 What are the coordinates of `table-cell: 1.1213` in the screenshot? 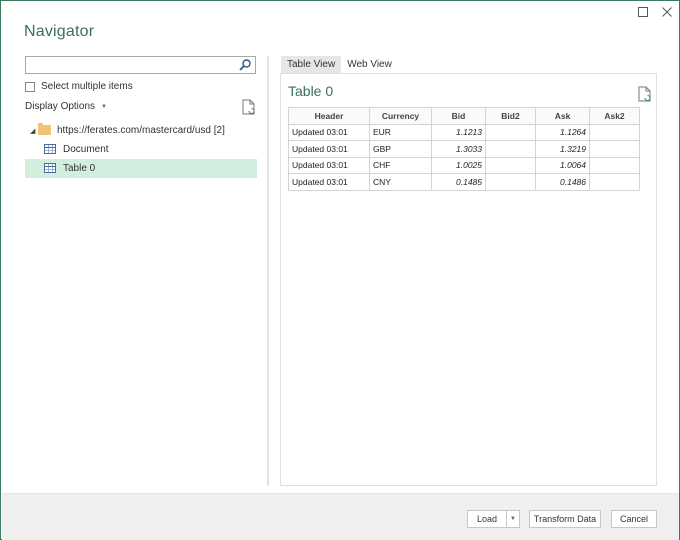 It's located at (458, 132).